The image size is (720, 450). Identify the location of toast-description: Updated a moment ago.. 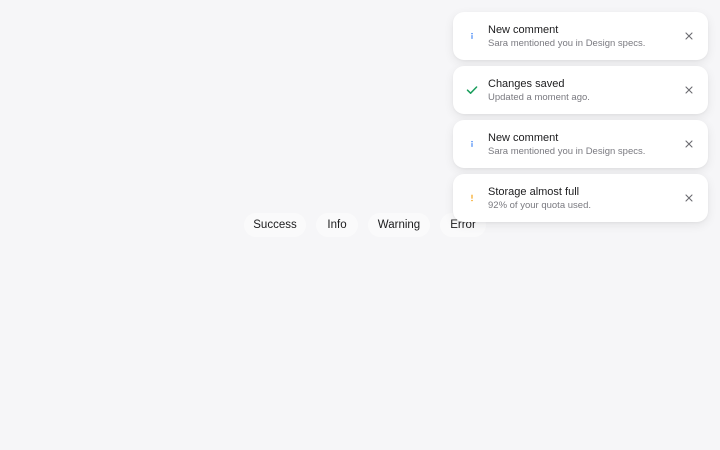
(539, 97).